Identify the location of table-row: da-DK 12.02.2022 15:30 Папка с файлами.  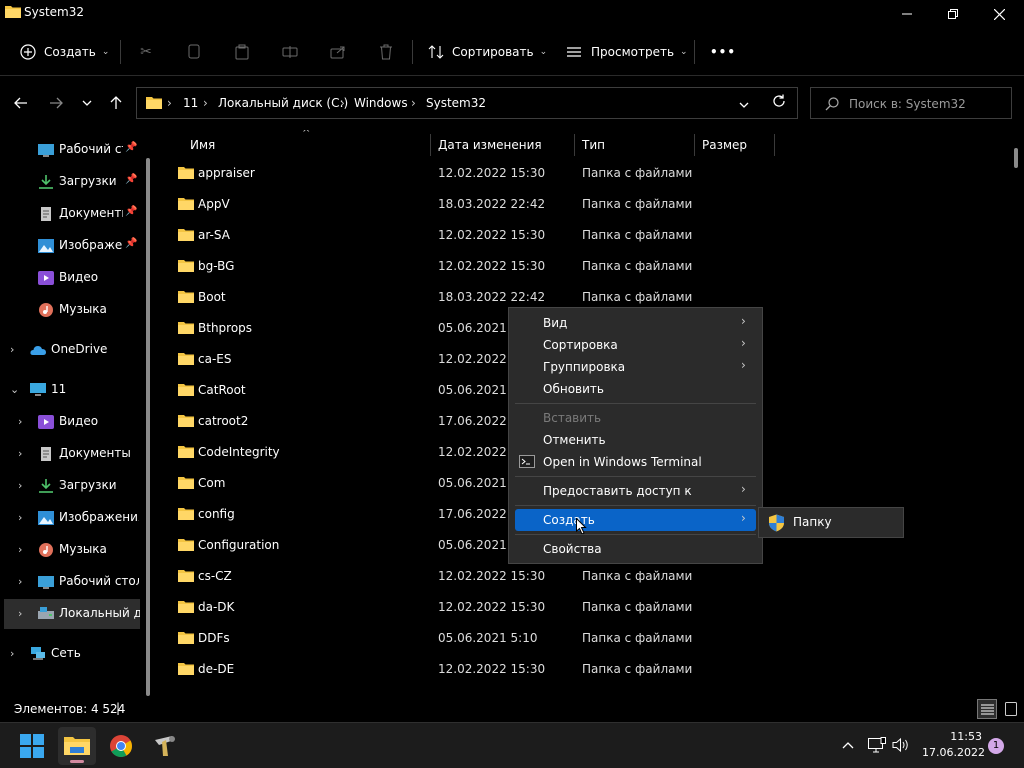
(580, 607).